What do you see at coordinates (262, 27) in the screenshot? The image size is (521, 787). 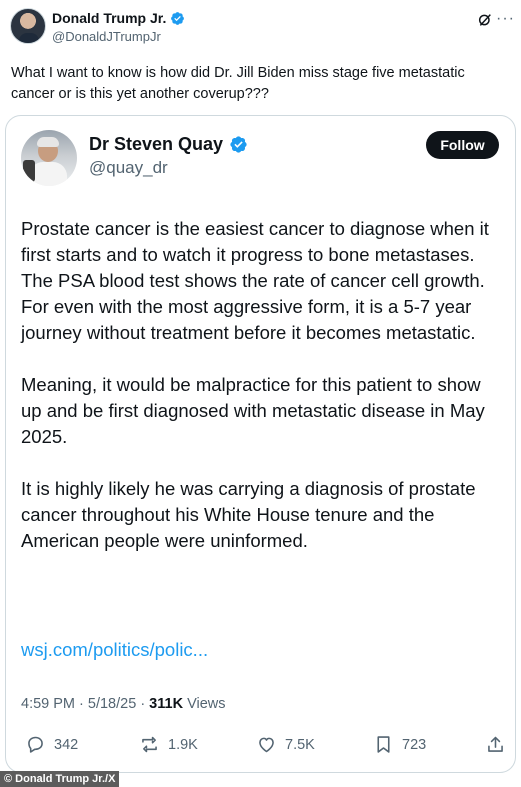 I see `outer-tweet-header: Donald Trump Jr. @DonaldJTrumpJr ···` at bounding box center [262, 27].